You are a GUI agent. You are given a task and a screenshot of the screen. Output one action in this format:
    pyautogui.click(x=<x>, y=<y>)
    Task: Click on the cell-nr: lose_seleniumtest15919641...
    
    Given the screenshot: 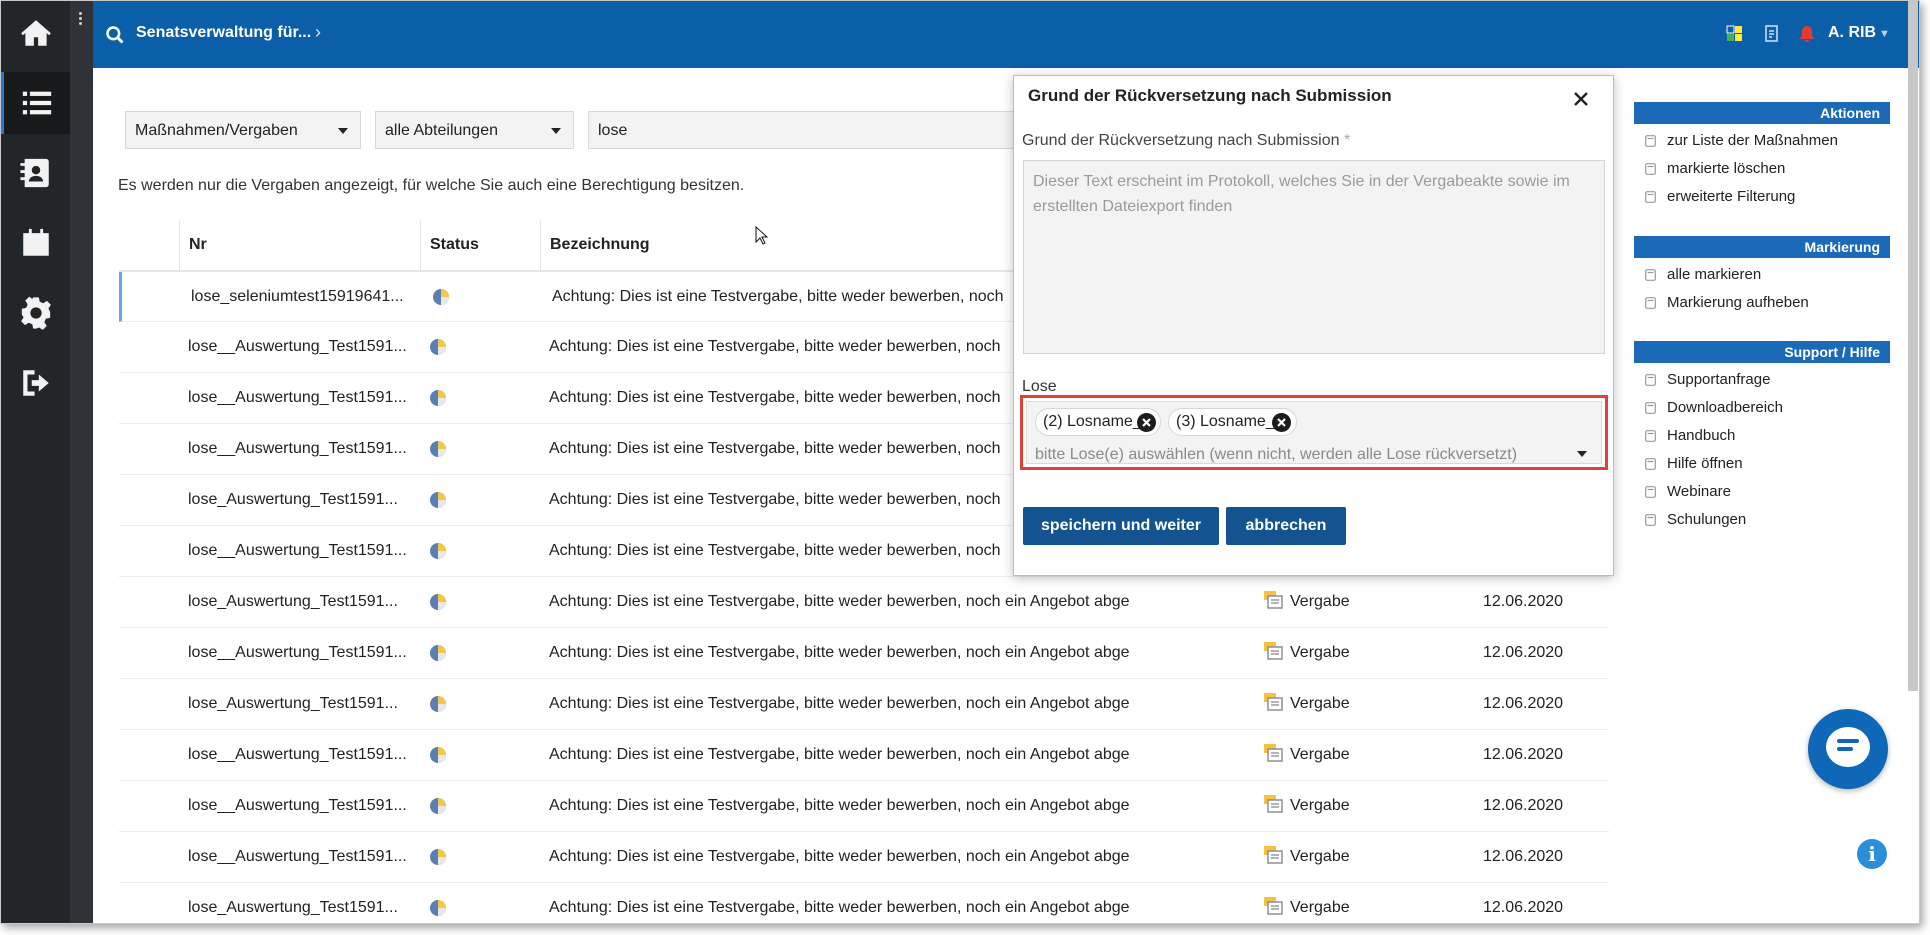 What is the action you would take?
    pyautogui.click(x=310, y=297)
    